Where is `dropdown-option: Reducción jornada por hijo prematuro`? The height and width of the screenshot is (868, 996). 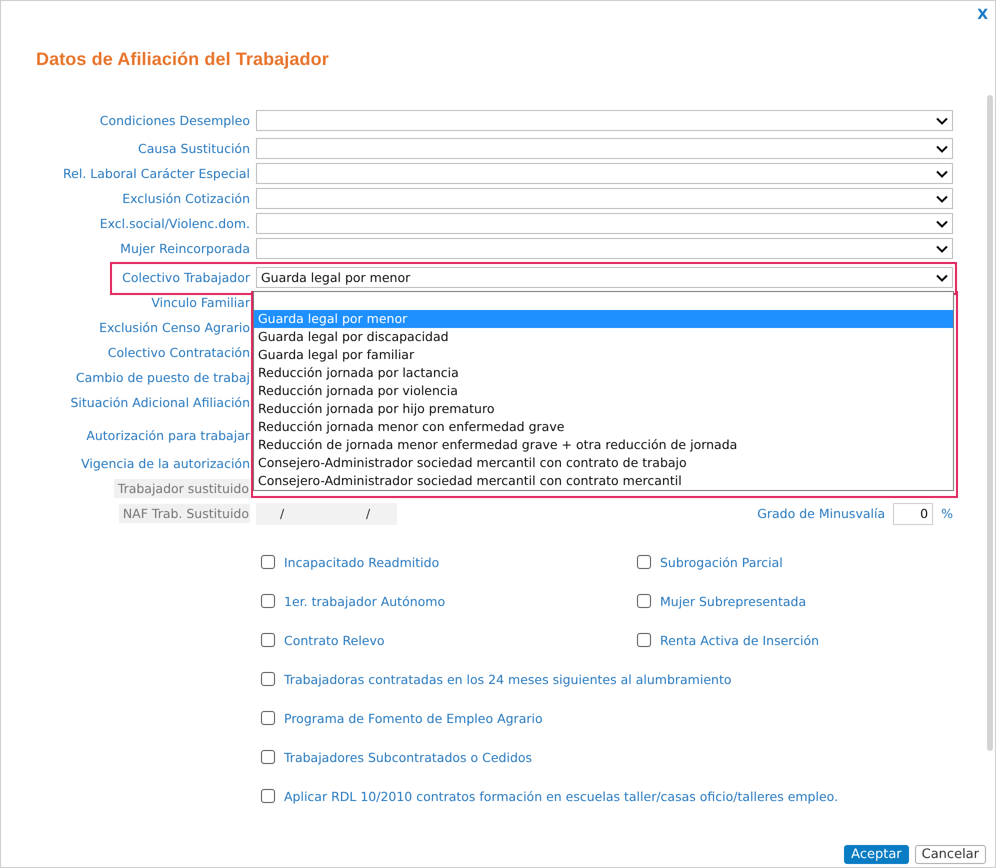 dropdown-option: Reducción jornada por hijo prematuro is located at coordinates (603, 409).